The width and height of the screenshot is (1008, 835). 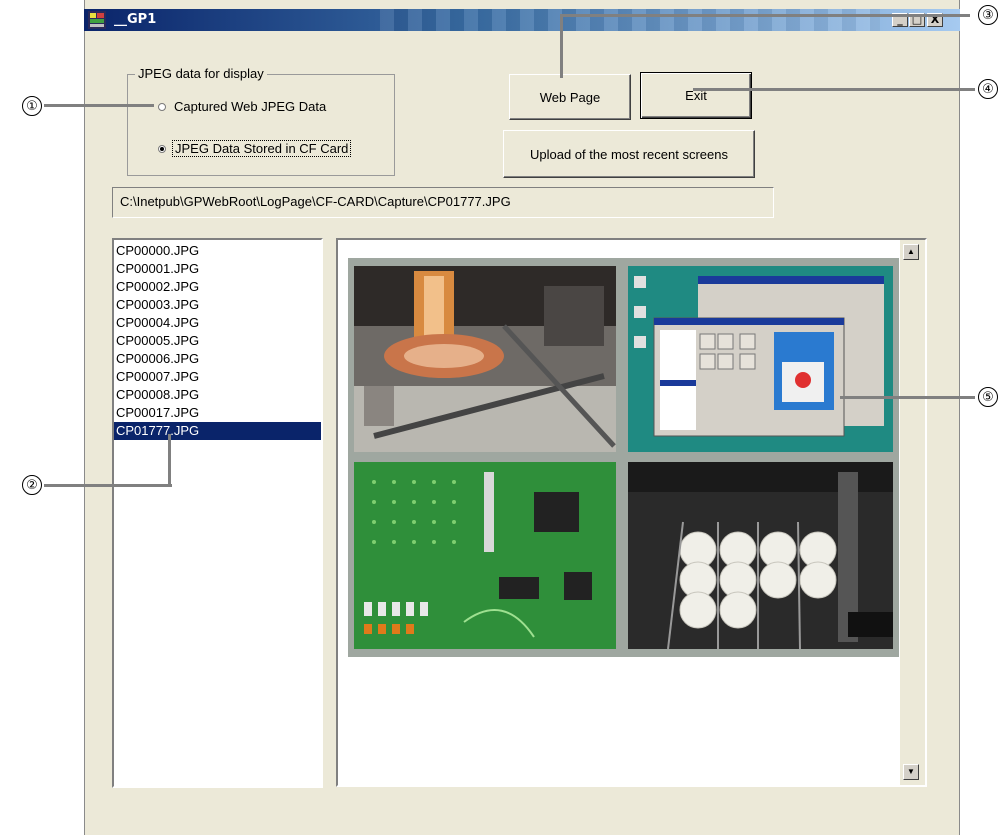 What do you see at coordinates (485, 359) in the screenshot?
I see `machine-photo` at bounding box center [485, 359].